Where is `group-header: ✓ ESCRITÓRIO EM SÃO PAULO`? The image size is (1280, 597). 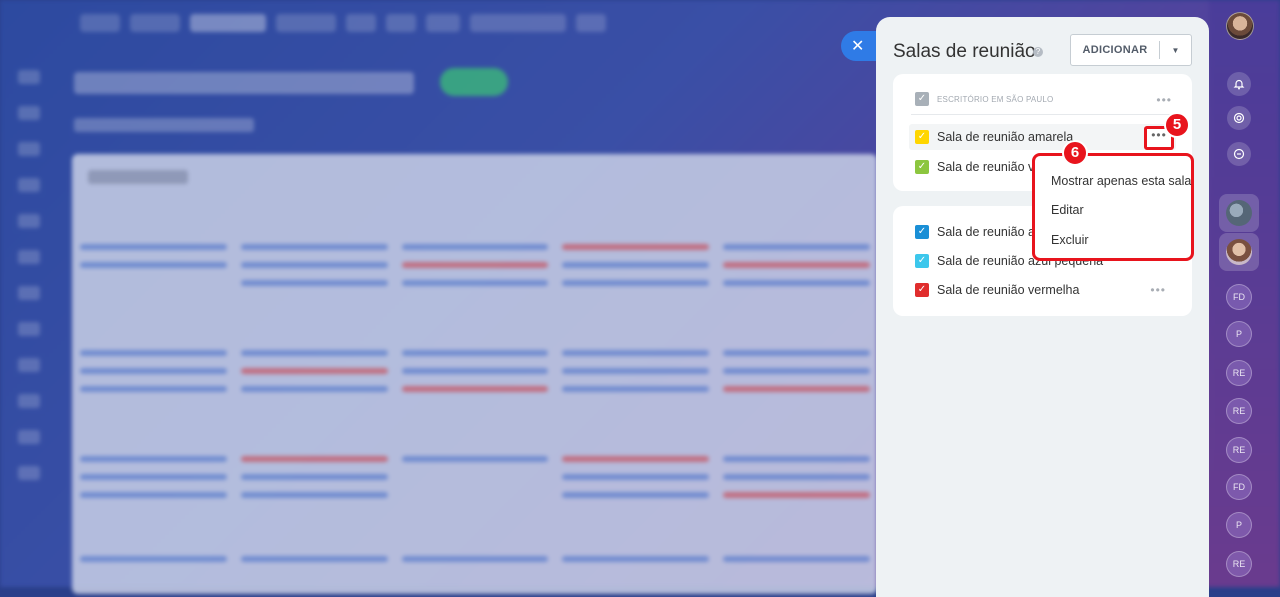 group-header: ✓ ESCRITÓRIO EM SÃO PAULO is located at coordinates (1042, 99).